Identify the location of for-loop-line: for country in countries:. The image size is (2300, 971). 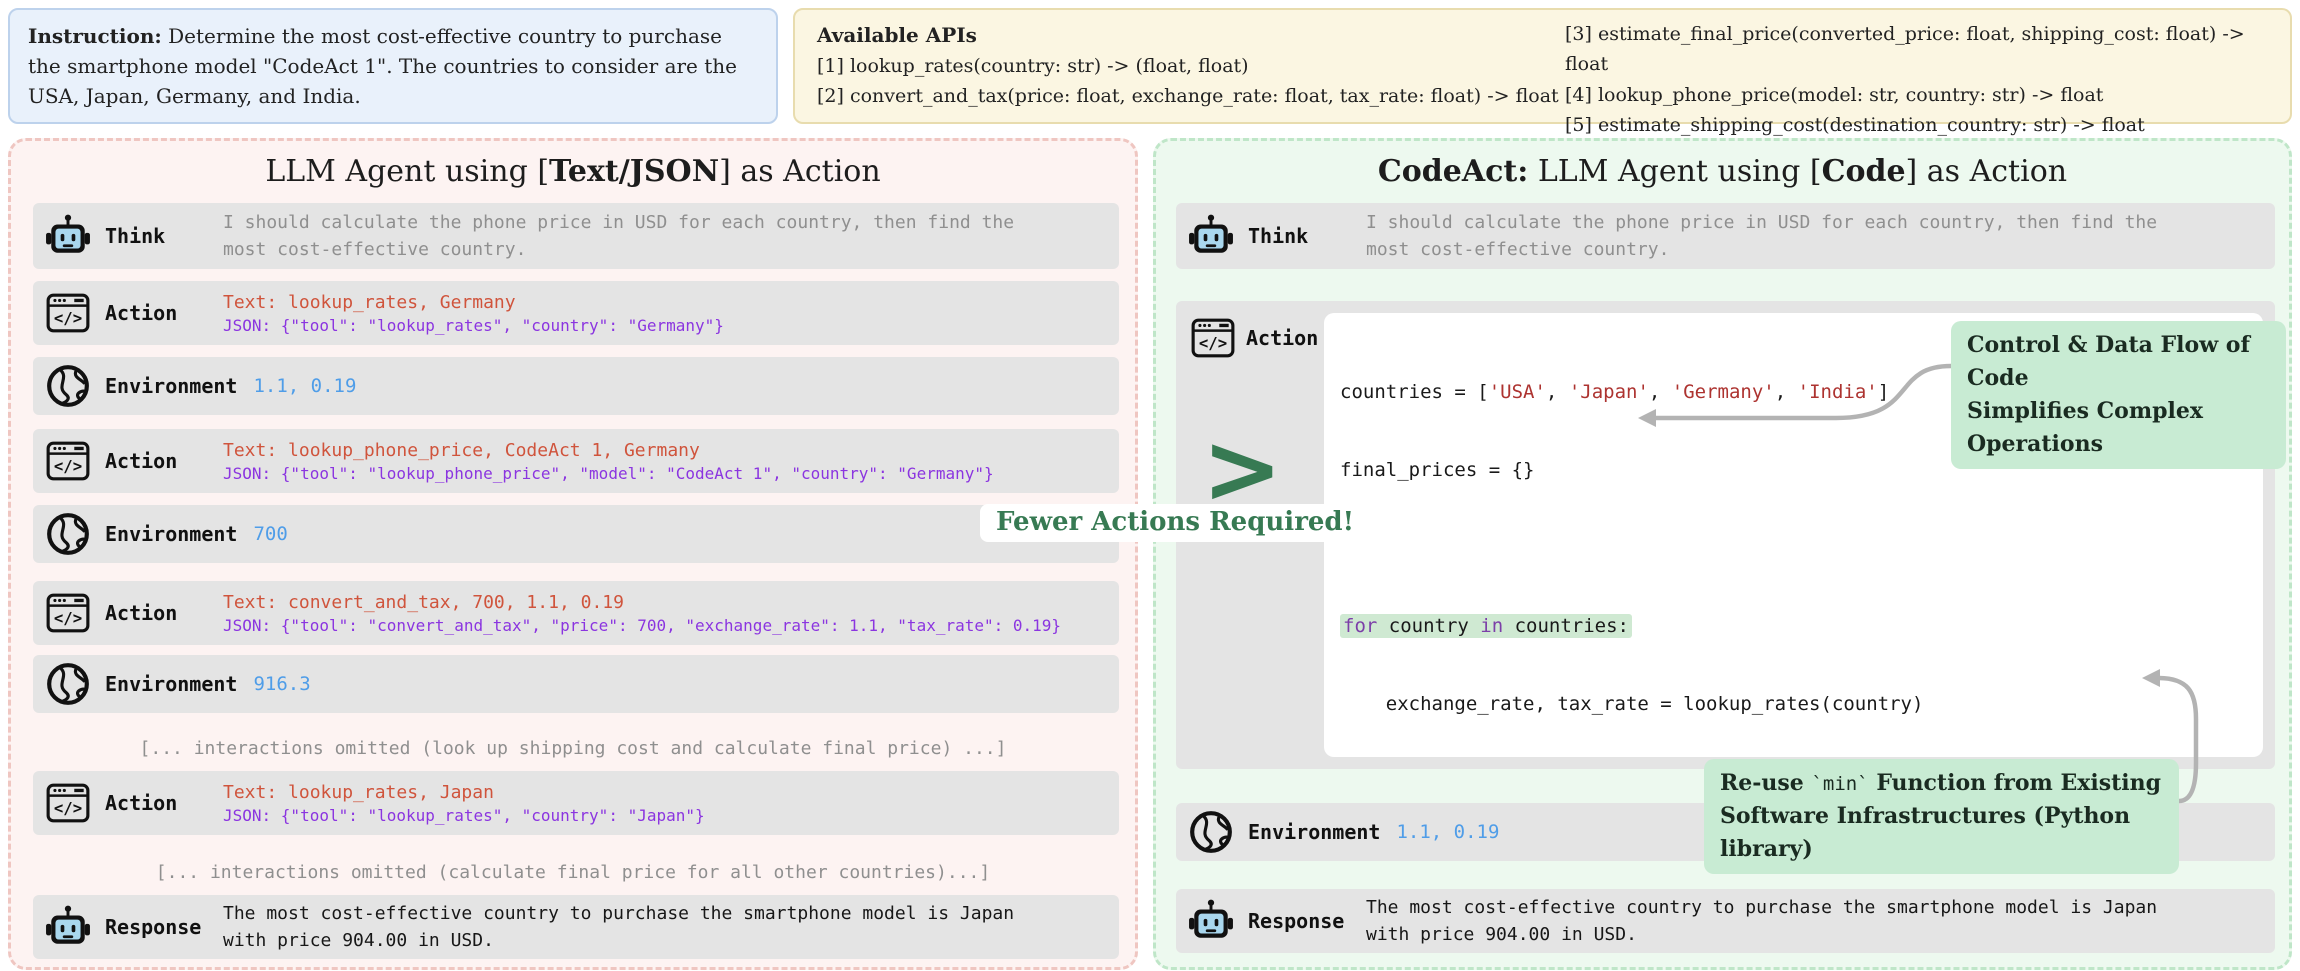
(1793, 626).